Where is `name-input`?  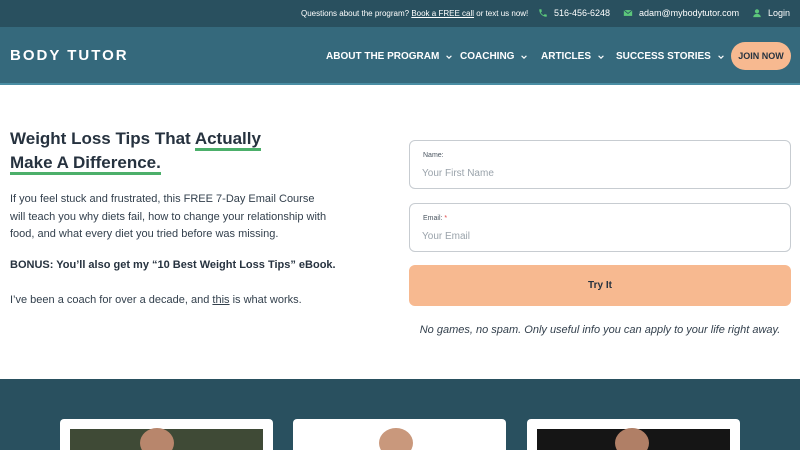 name-input is located at coordinates (597, 173).